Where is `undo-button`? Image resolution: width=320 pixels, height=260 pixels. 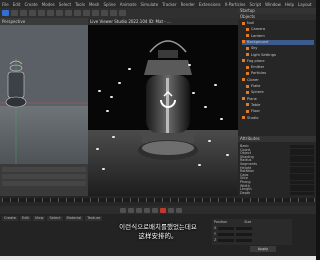
undo-button is located at coordinates (5, 13).